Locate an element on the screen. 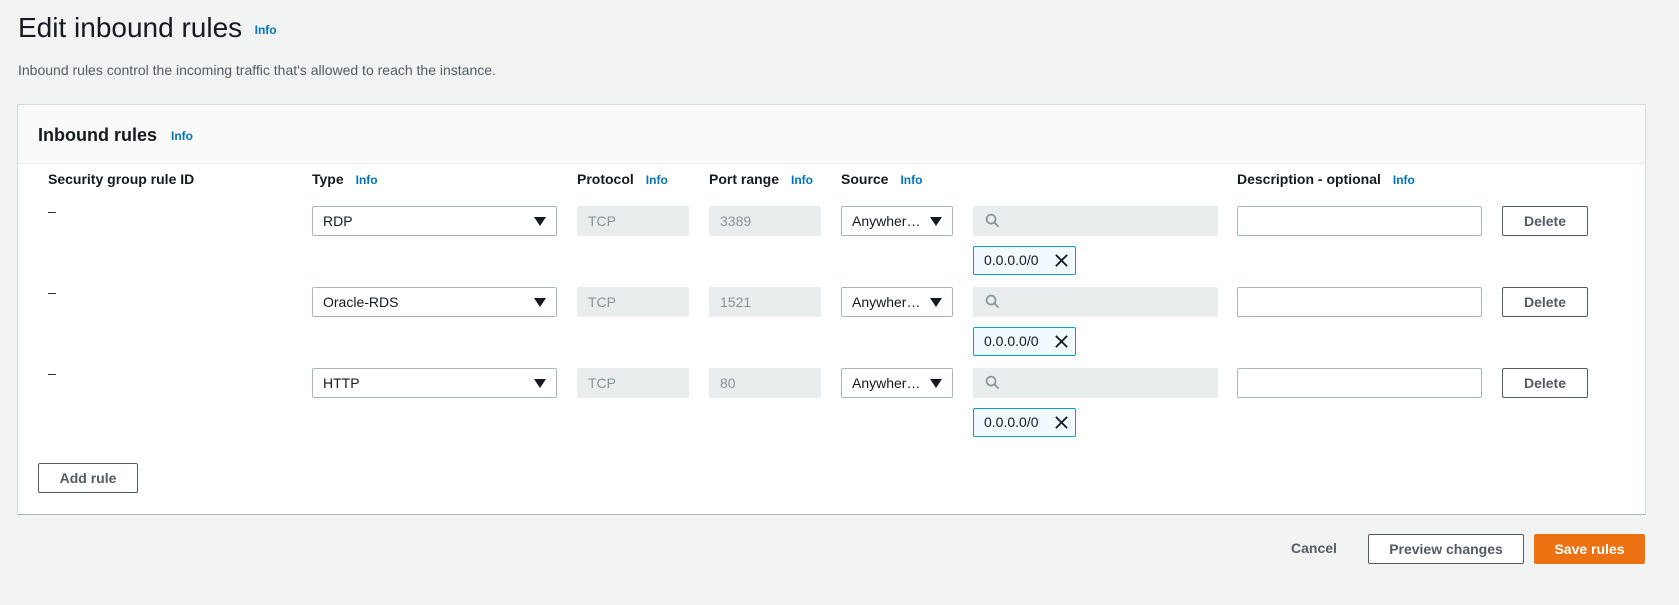 The height and width of the screenshot is (605, 1679). page-title: Edit inbound rules is located at coordinates (130, 27).